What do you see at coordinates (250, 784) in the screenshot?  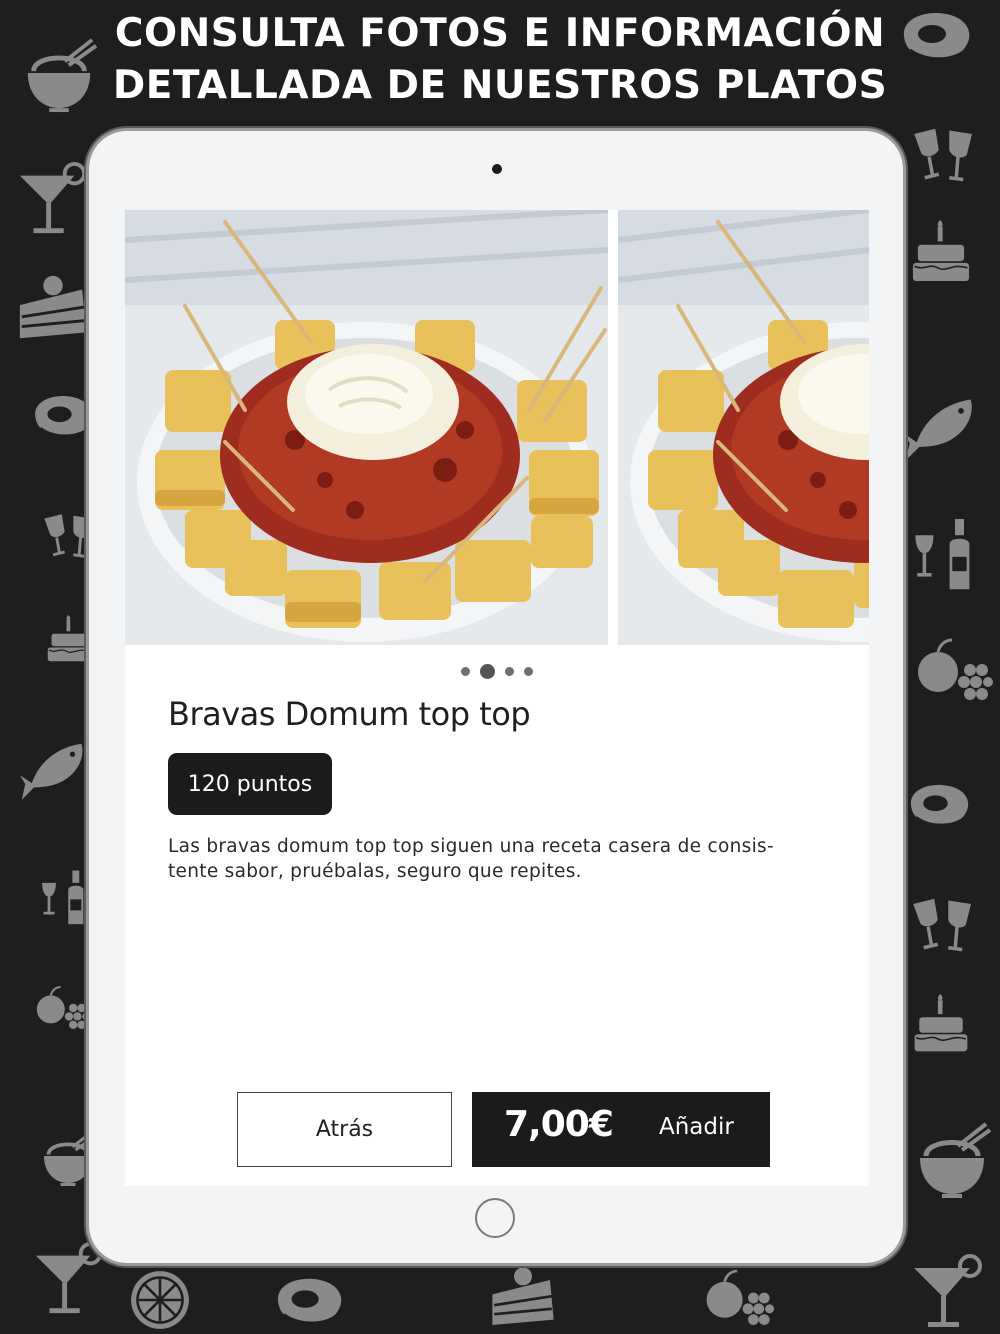 I see `points-badge: 120 puntos` at bounding box center [250, 784].